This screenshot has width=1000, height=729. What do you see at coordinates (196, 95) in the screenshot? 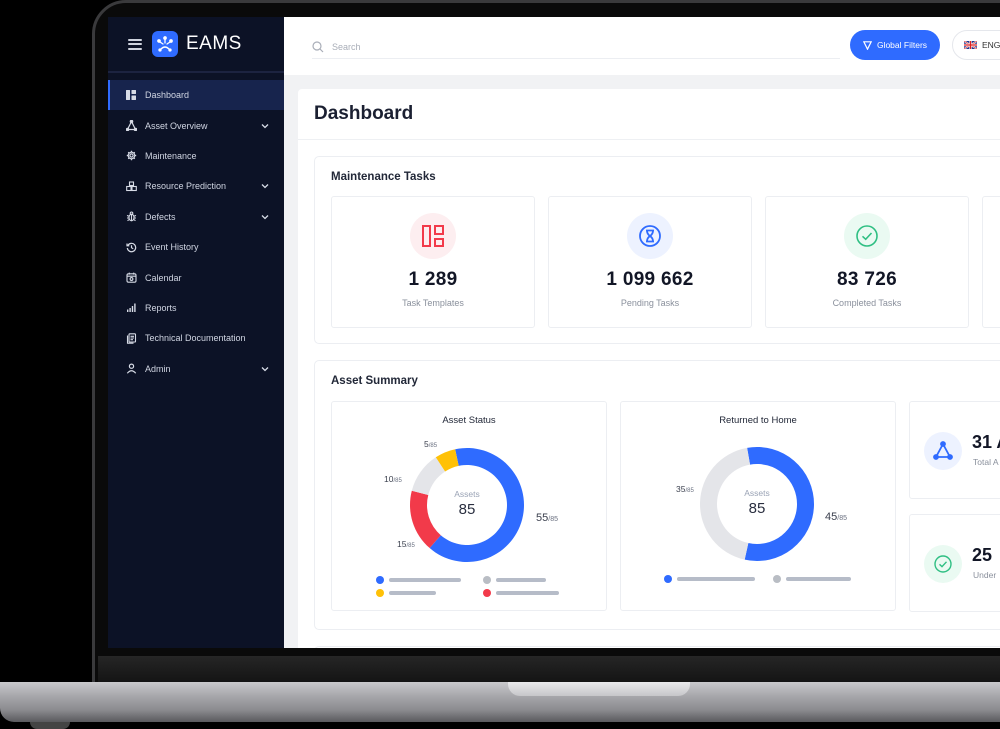
I see `sidebar-item-dashboard: Dashboard` at bounding box center [196, 95].